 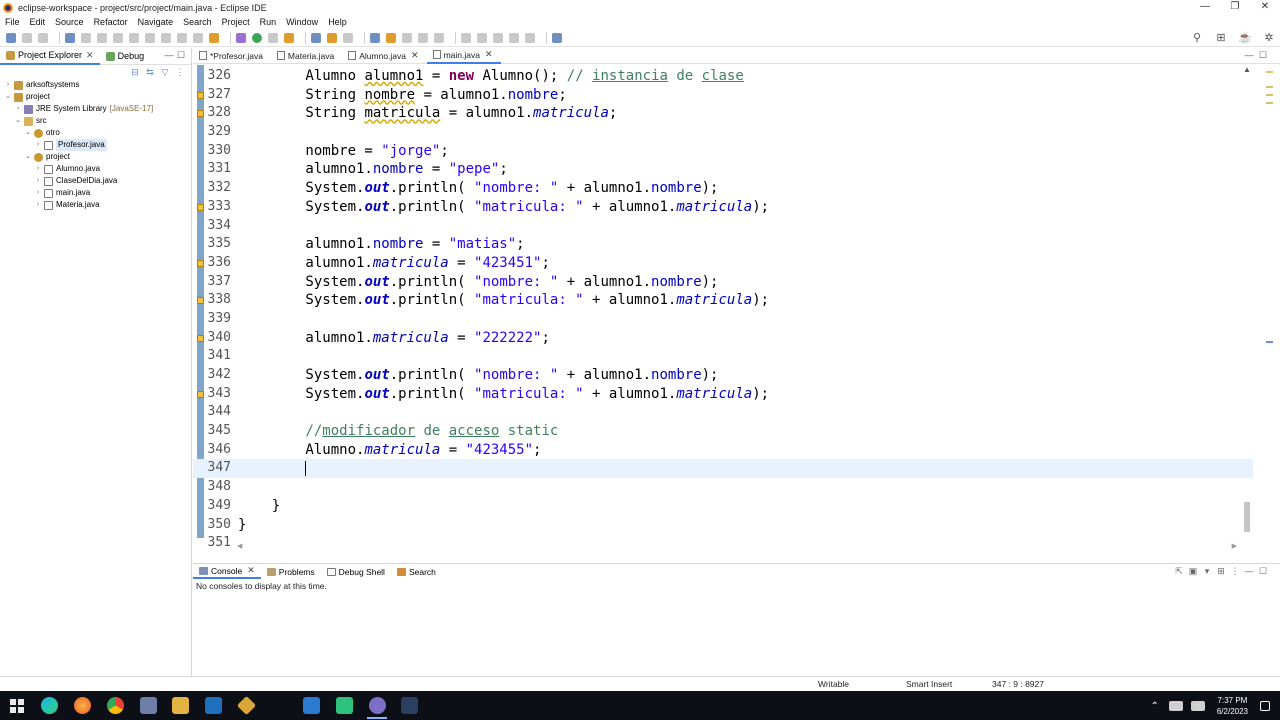 I want to click on menu-project: Project, so click(x=236, y=22).